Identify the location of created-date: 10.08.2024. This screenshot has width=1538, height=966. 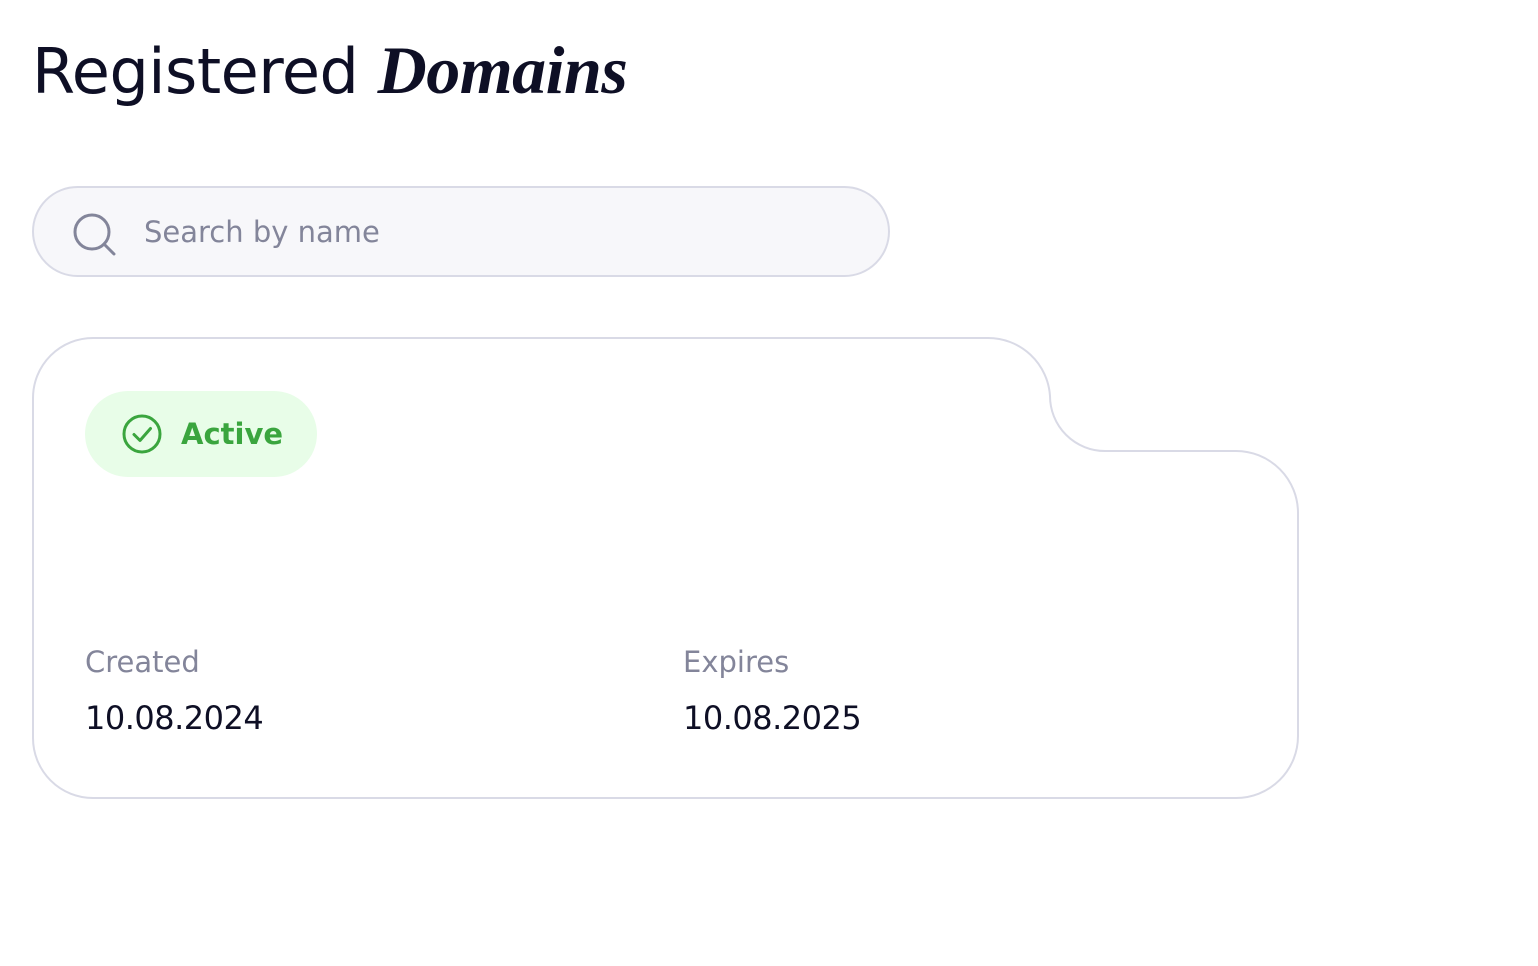
(174, 718).